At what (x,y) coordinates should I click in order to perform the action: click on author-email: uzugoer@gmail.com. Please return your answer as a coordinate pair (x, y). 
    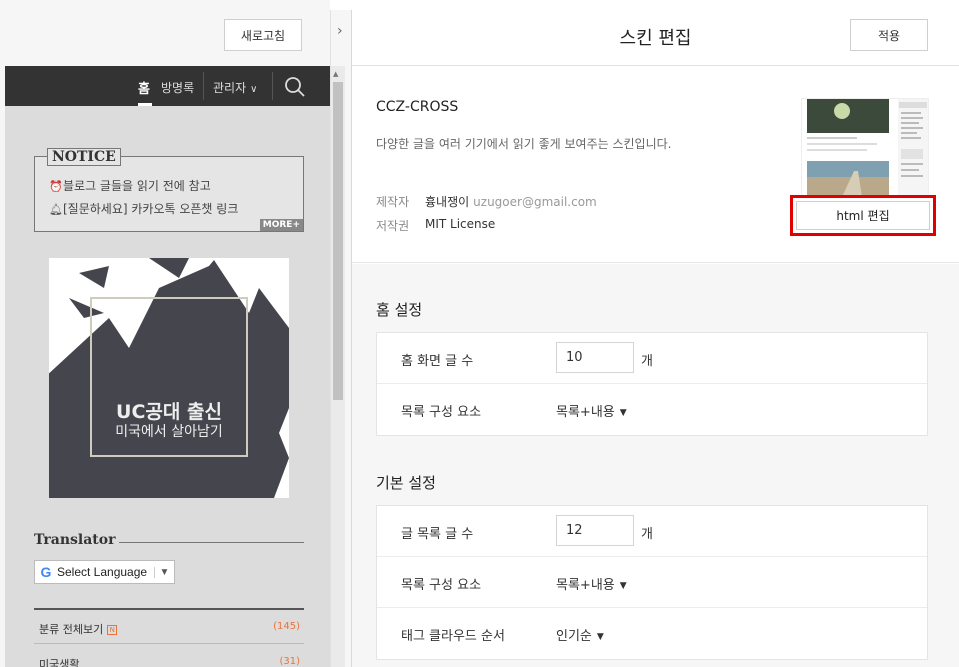
    Looking at the image, I should click on (535, 202).